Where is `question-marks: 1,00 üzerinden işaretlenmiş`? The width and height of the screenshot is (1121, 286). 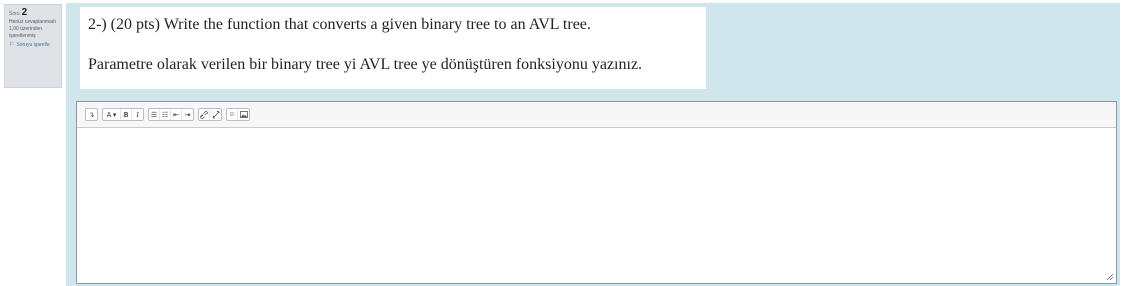 question-marks: 1,00 üzerinden işaretlenmiş is located at coordinates (26, 32).